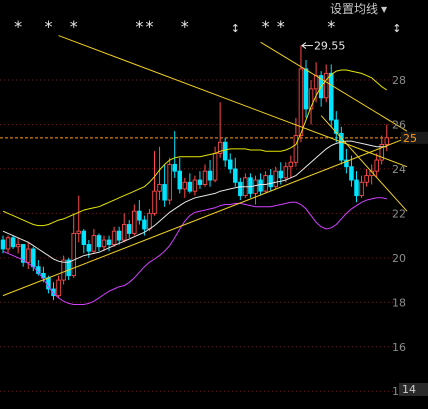 The height and width of the screenshot is (409, 428). I want to click on y-tick-label: 18, so click(399, 302).